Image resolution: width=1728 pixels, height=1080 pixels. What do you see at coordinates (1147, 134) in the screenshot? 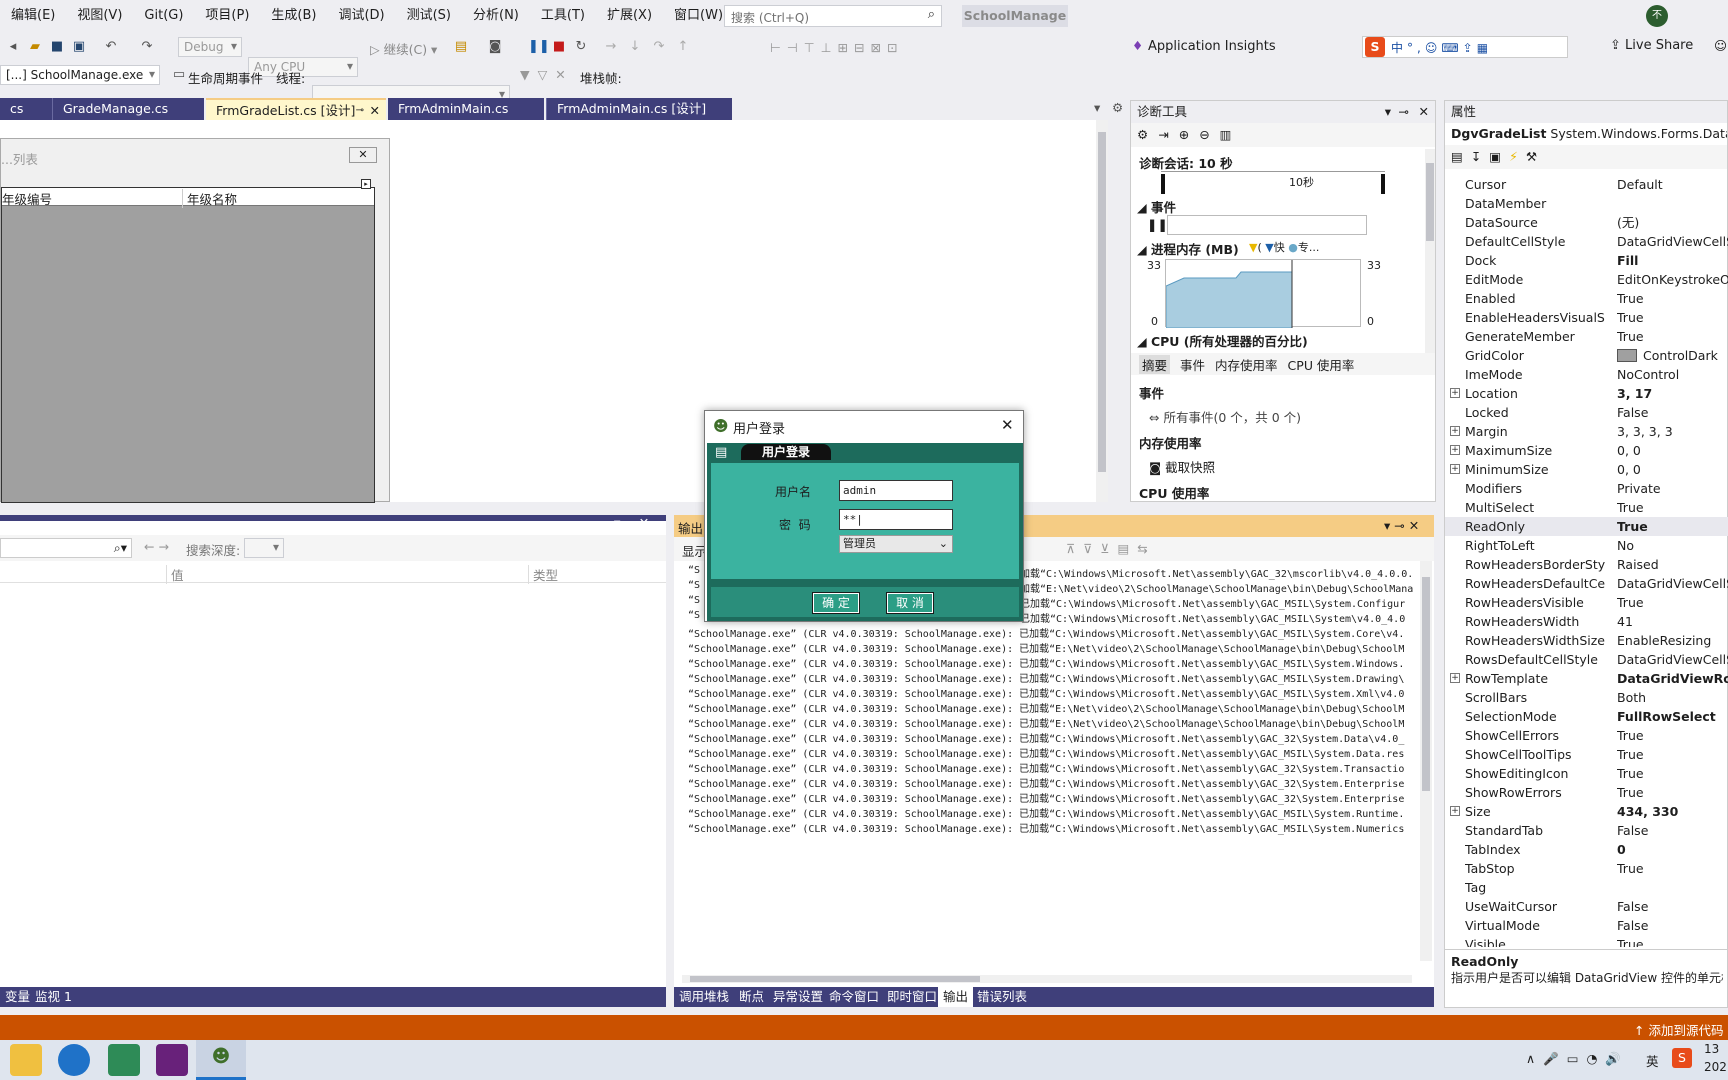
I see `gear-icon: ⚙` at bounding box center [1147, 134].